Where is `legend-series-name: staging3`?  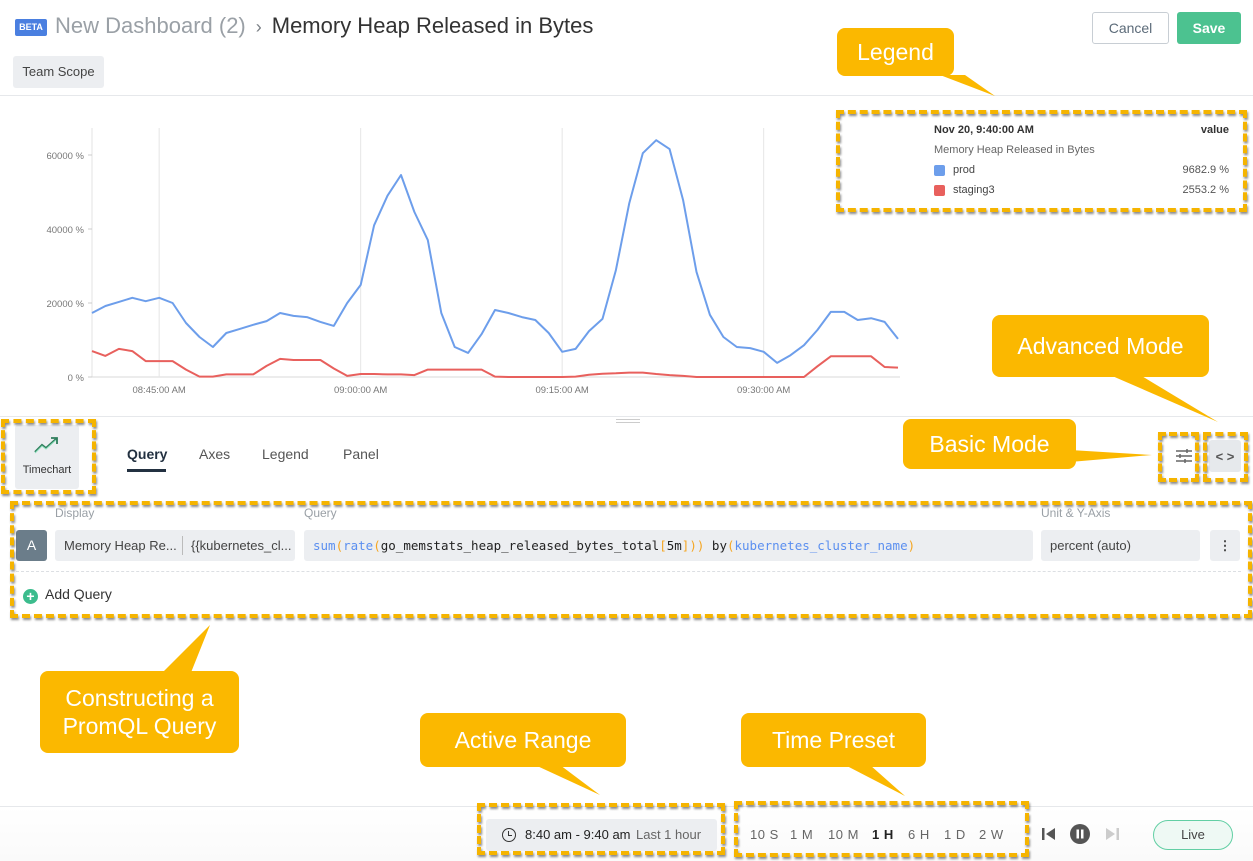
legend-series-name: staging3 is located at coordinates (974, 190).